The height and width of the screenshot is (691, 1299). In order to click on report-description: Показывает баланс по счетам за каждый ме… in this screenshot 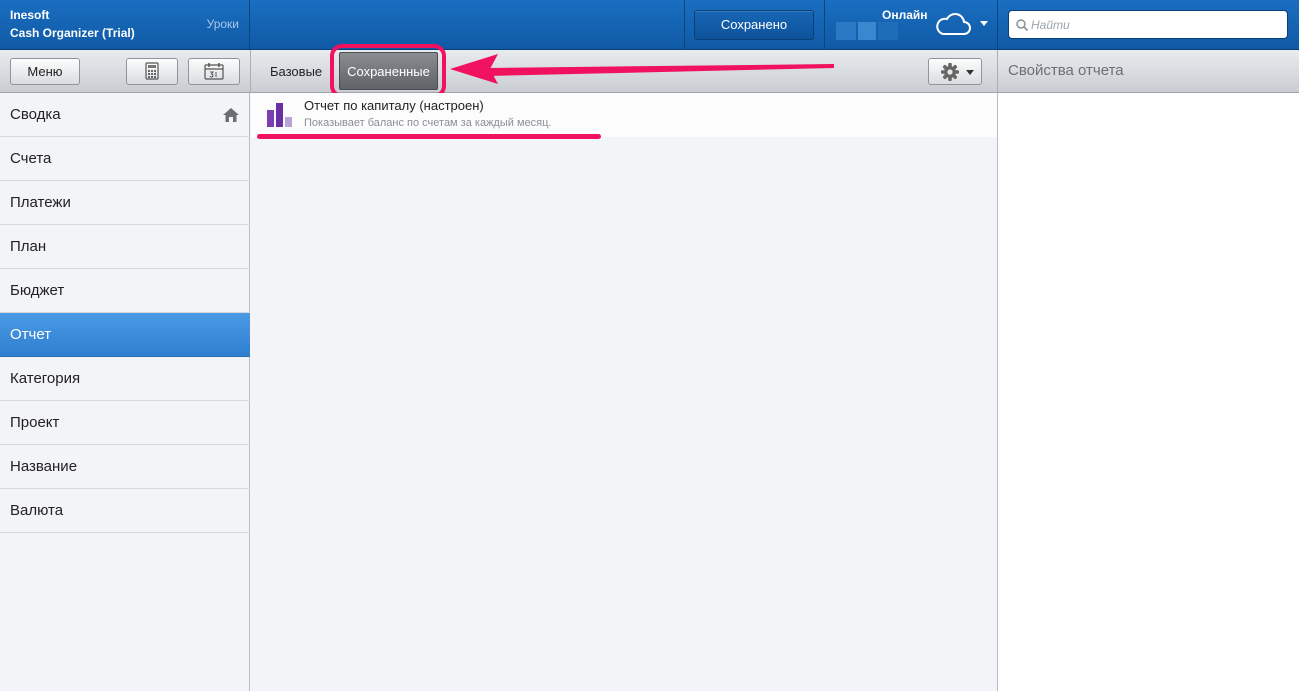, I will do `click(428, 123)`.